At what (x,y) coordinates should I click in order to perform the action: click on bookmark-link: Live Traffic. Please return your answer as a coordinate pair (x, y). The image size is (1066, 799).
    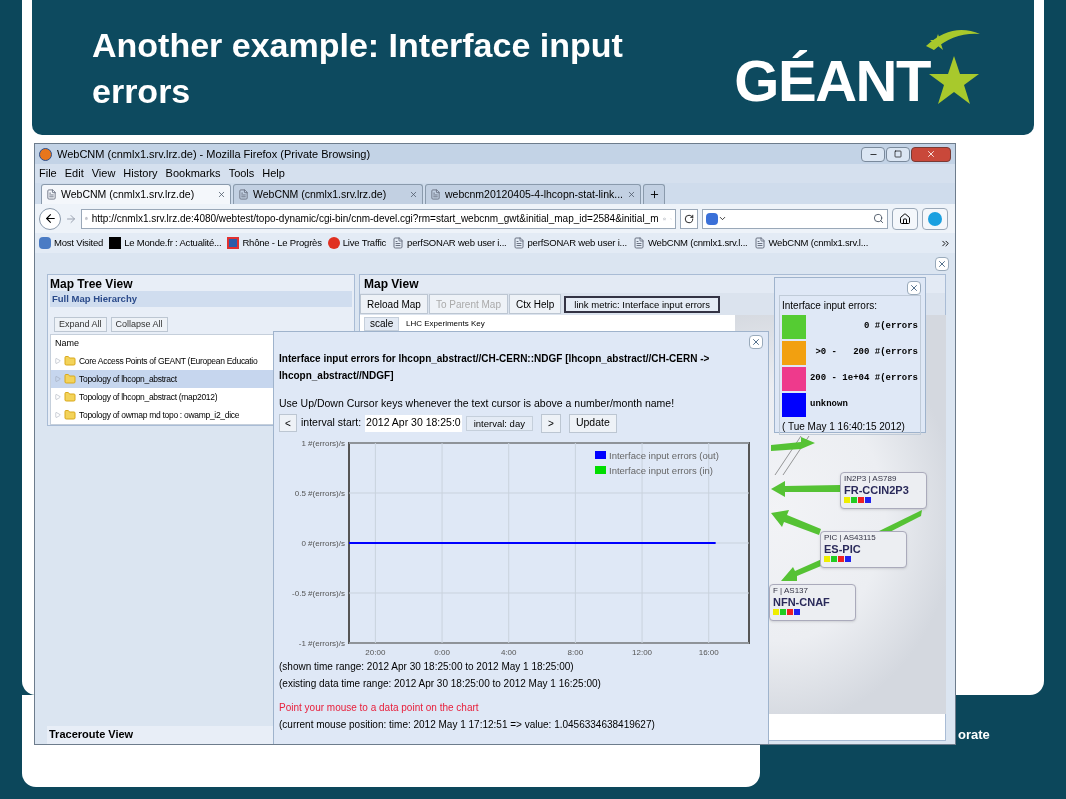
    Looking at the image, I should click on (364, 243).